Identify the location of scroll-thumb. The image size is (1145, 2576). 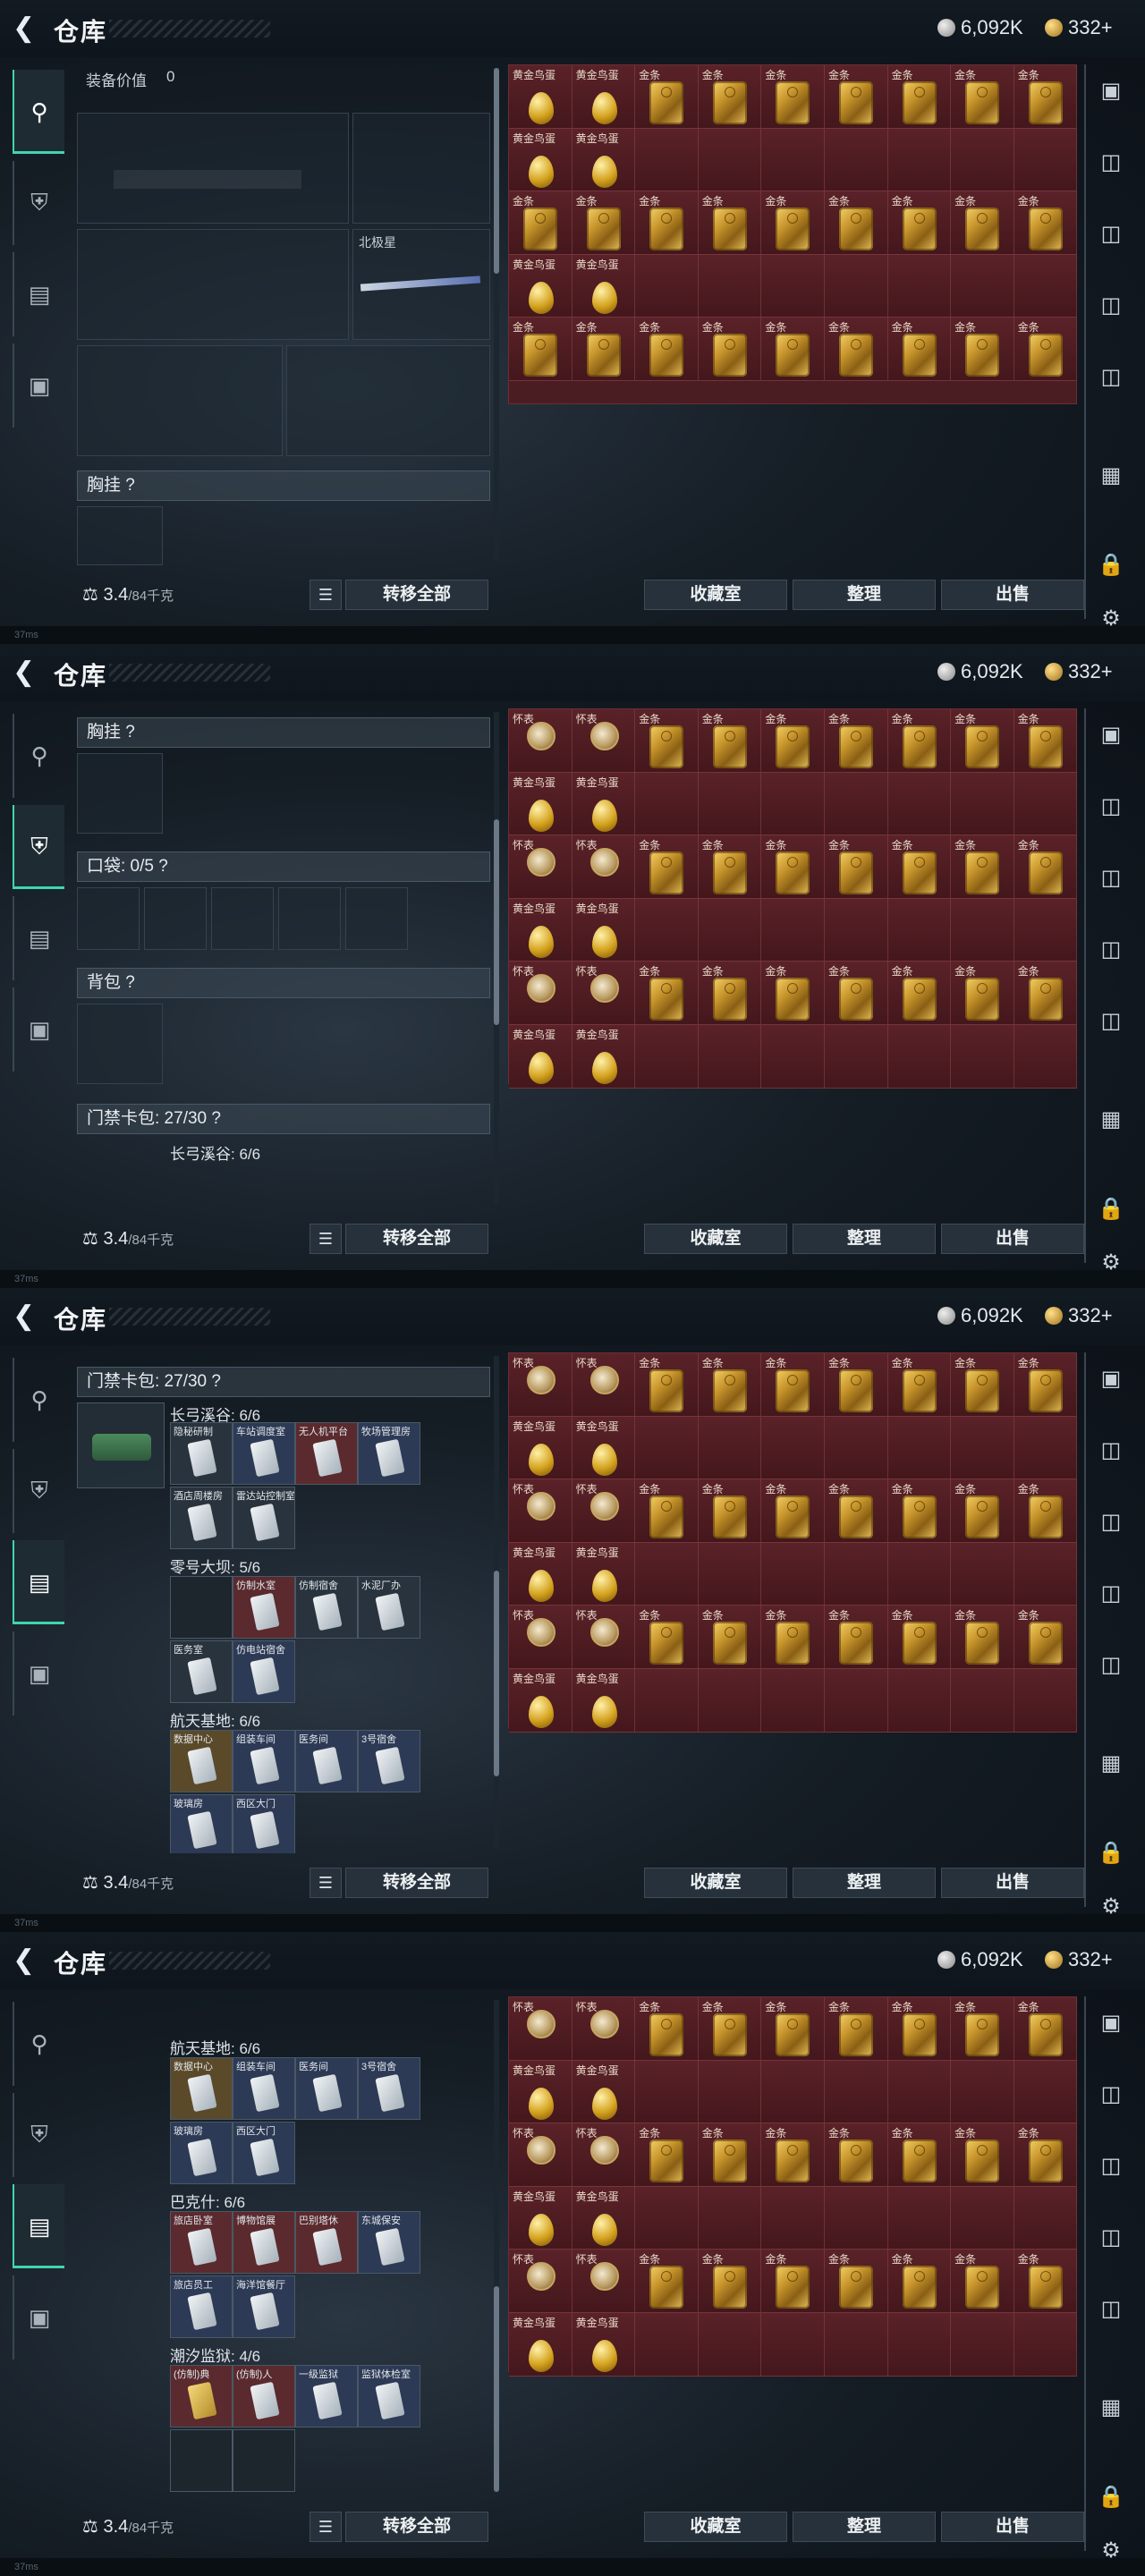
(496, 922).